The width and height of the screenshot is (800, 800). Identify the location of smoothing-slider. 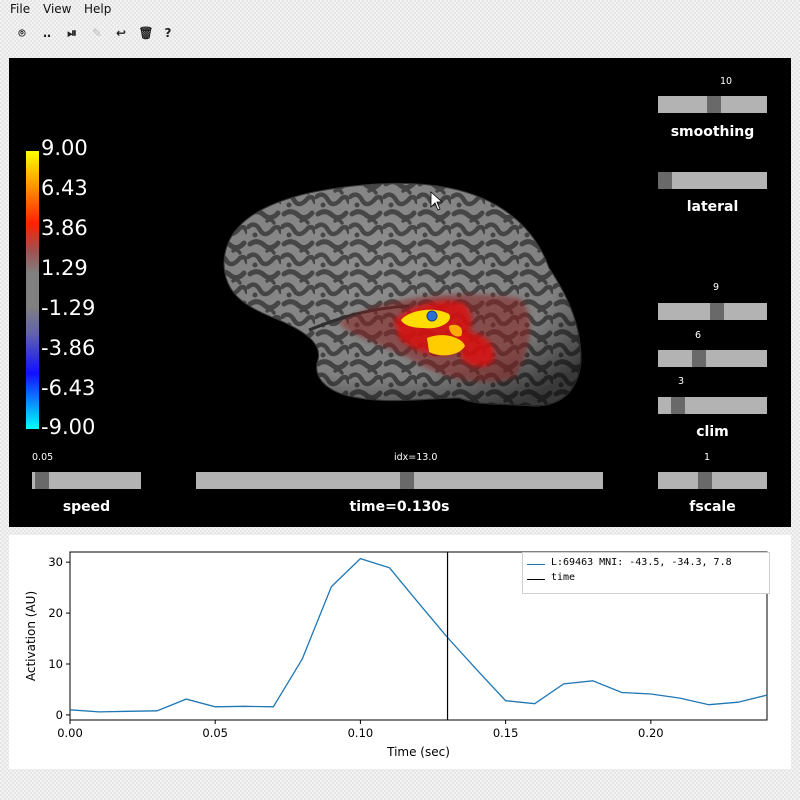
(712, 104).